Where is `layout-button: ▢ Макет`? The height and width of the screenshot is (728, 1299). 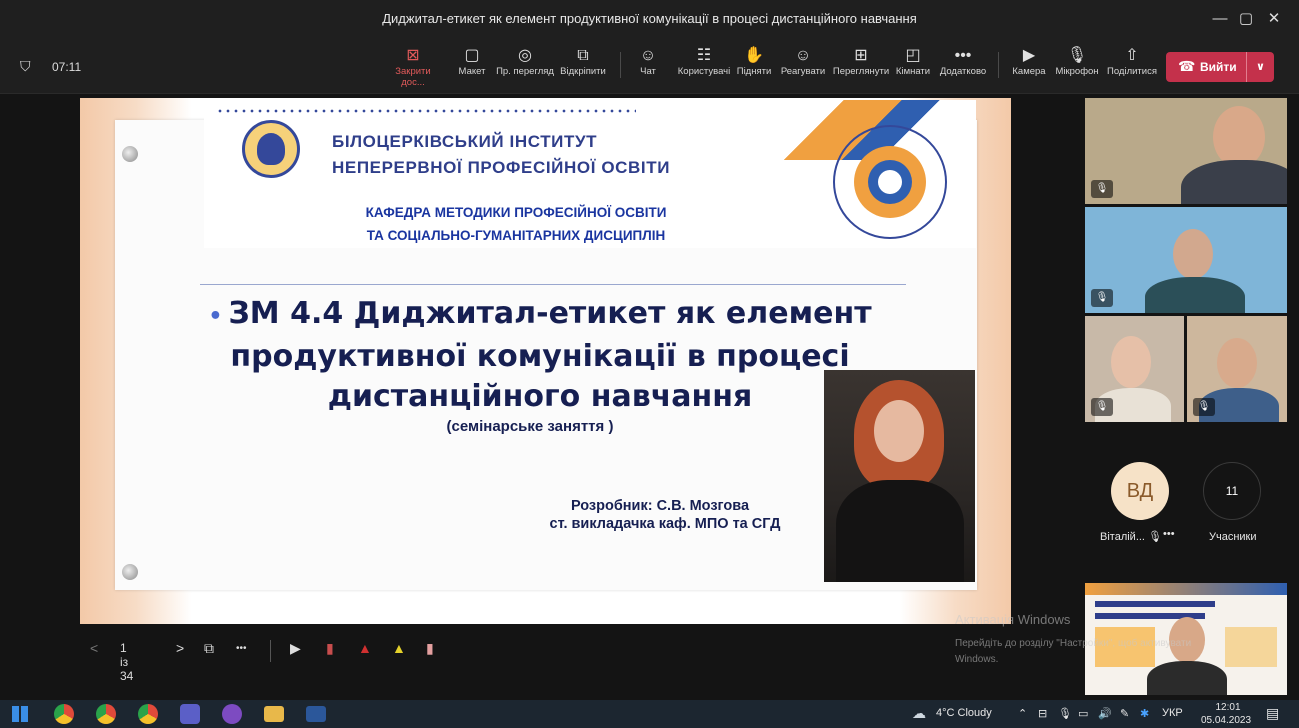
layout-button: ▢ Макет is located at coordinates (472, 61).